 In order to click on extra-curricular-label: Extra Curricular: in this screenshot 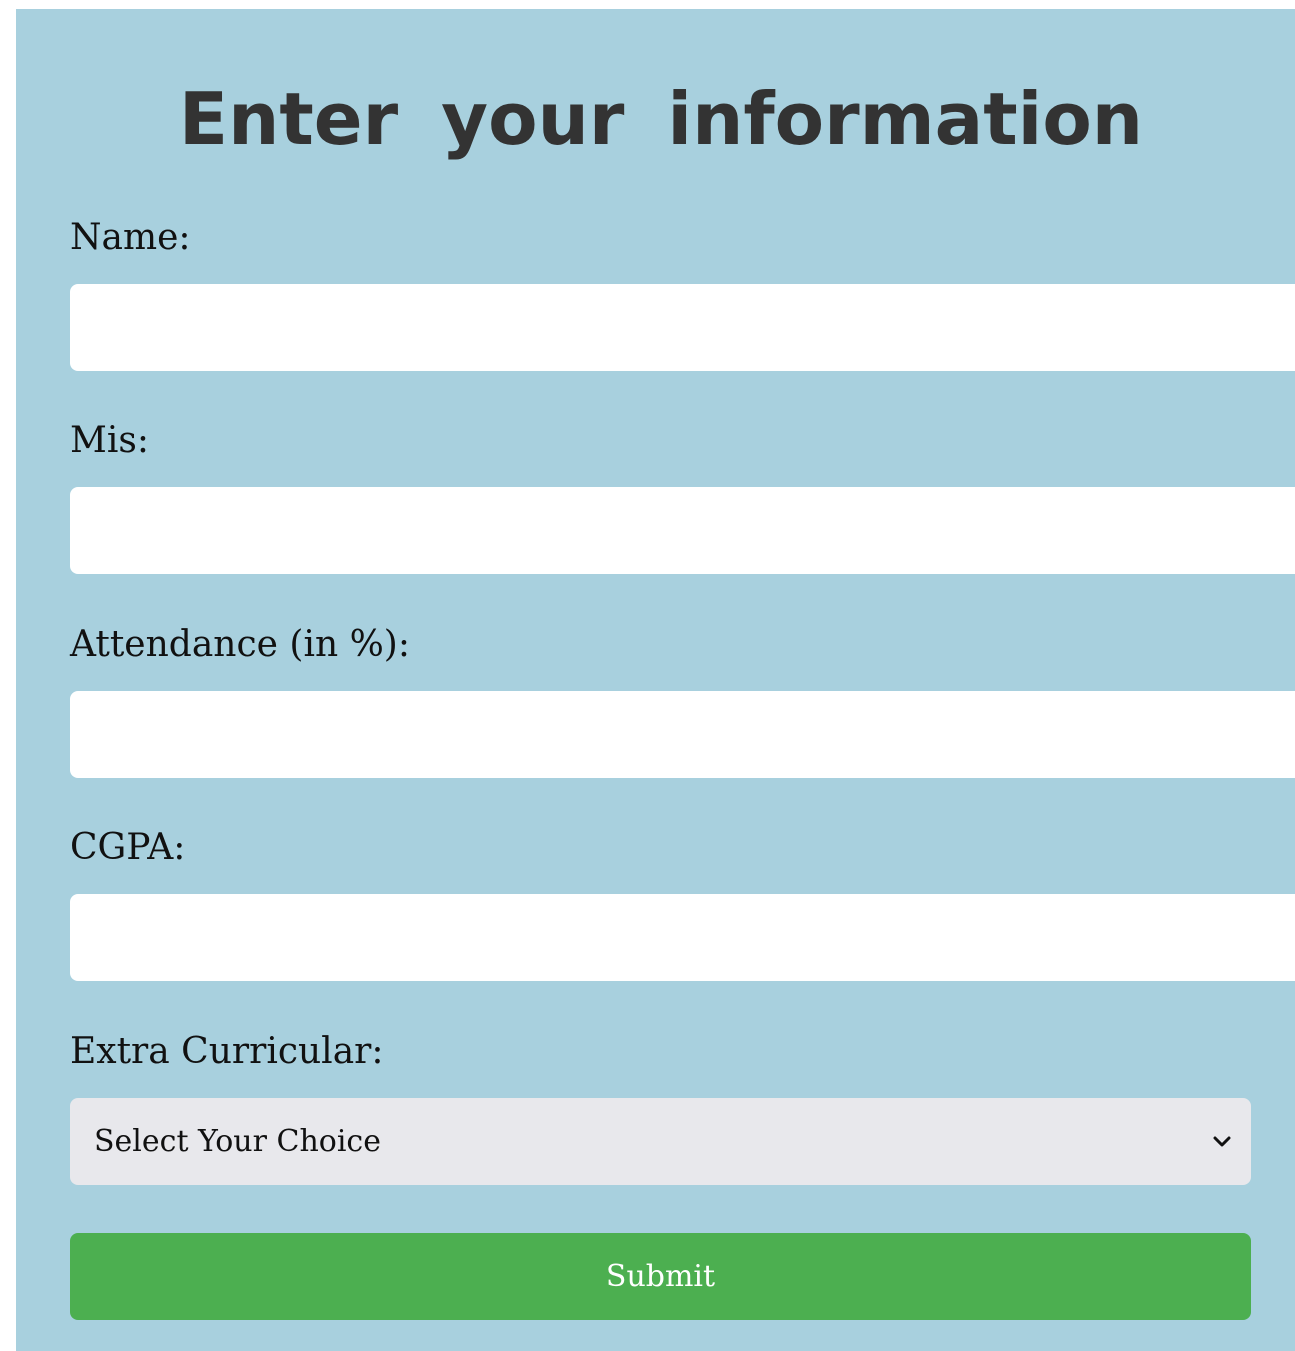, I will do `click(227, 1051)`.